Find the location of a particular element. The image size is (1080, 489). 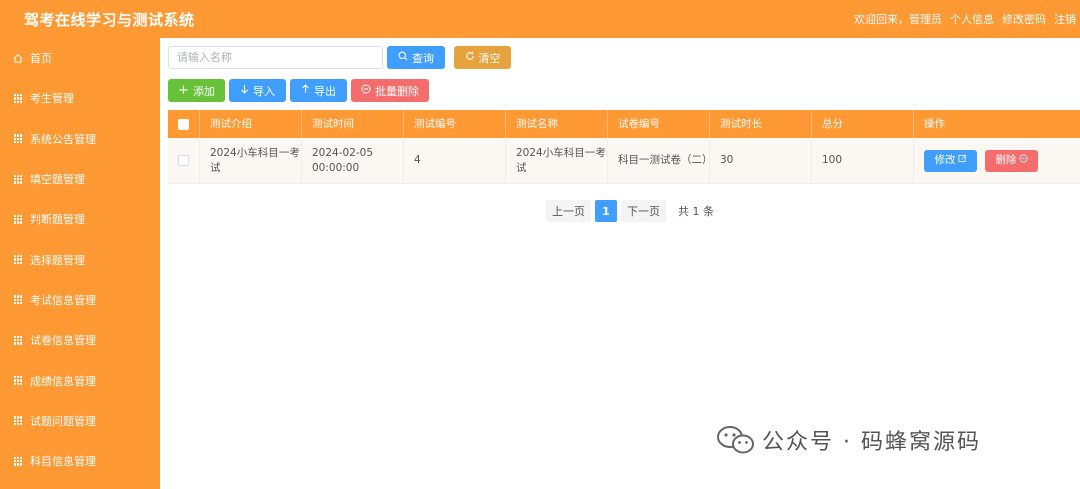

sidebar-item-label: 系统公告管理 is located at coordinates (63, 139).